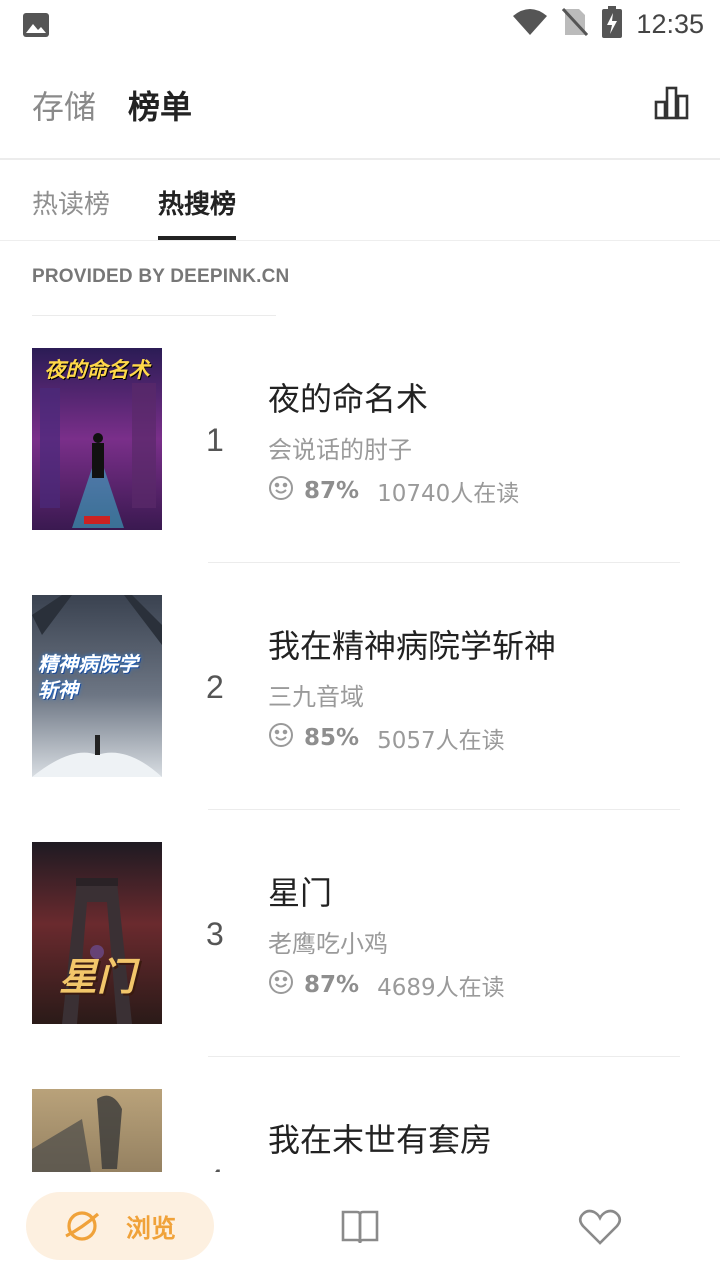  Describe the element at coordinates (97, 1130) in the screenshot. I see `book-cover` at that location.